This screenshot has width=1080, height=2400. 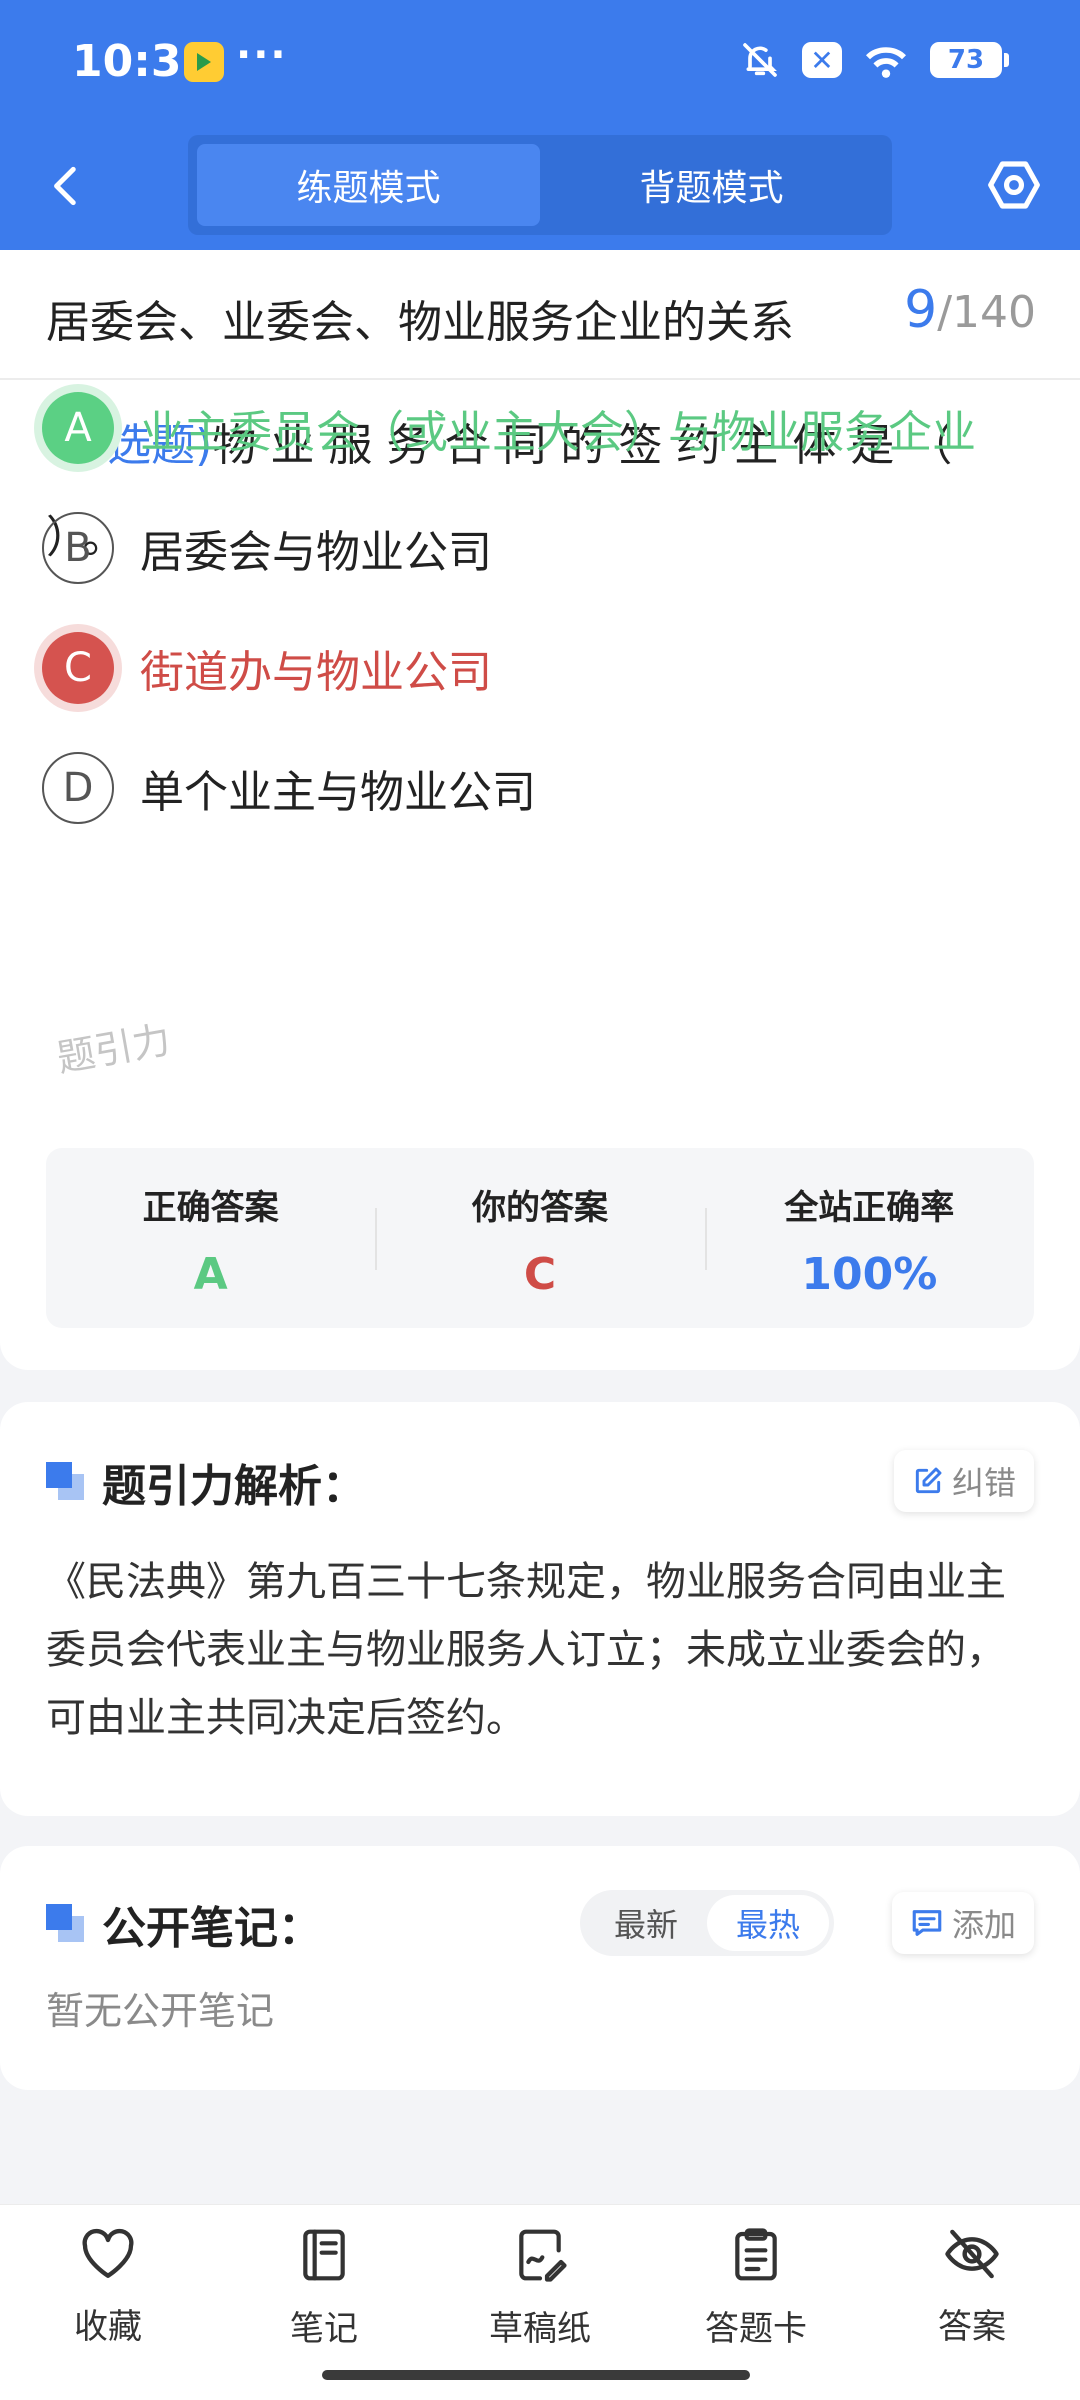 What do you see at coordinates (558, 432) in the screenshot?
I see `option-text: 业主委员会（或业主大会）与物业服务企业` at bounding box center [558, 432].